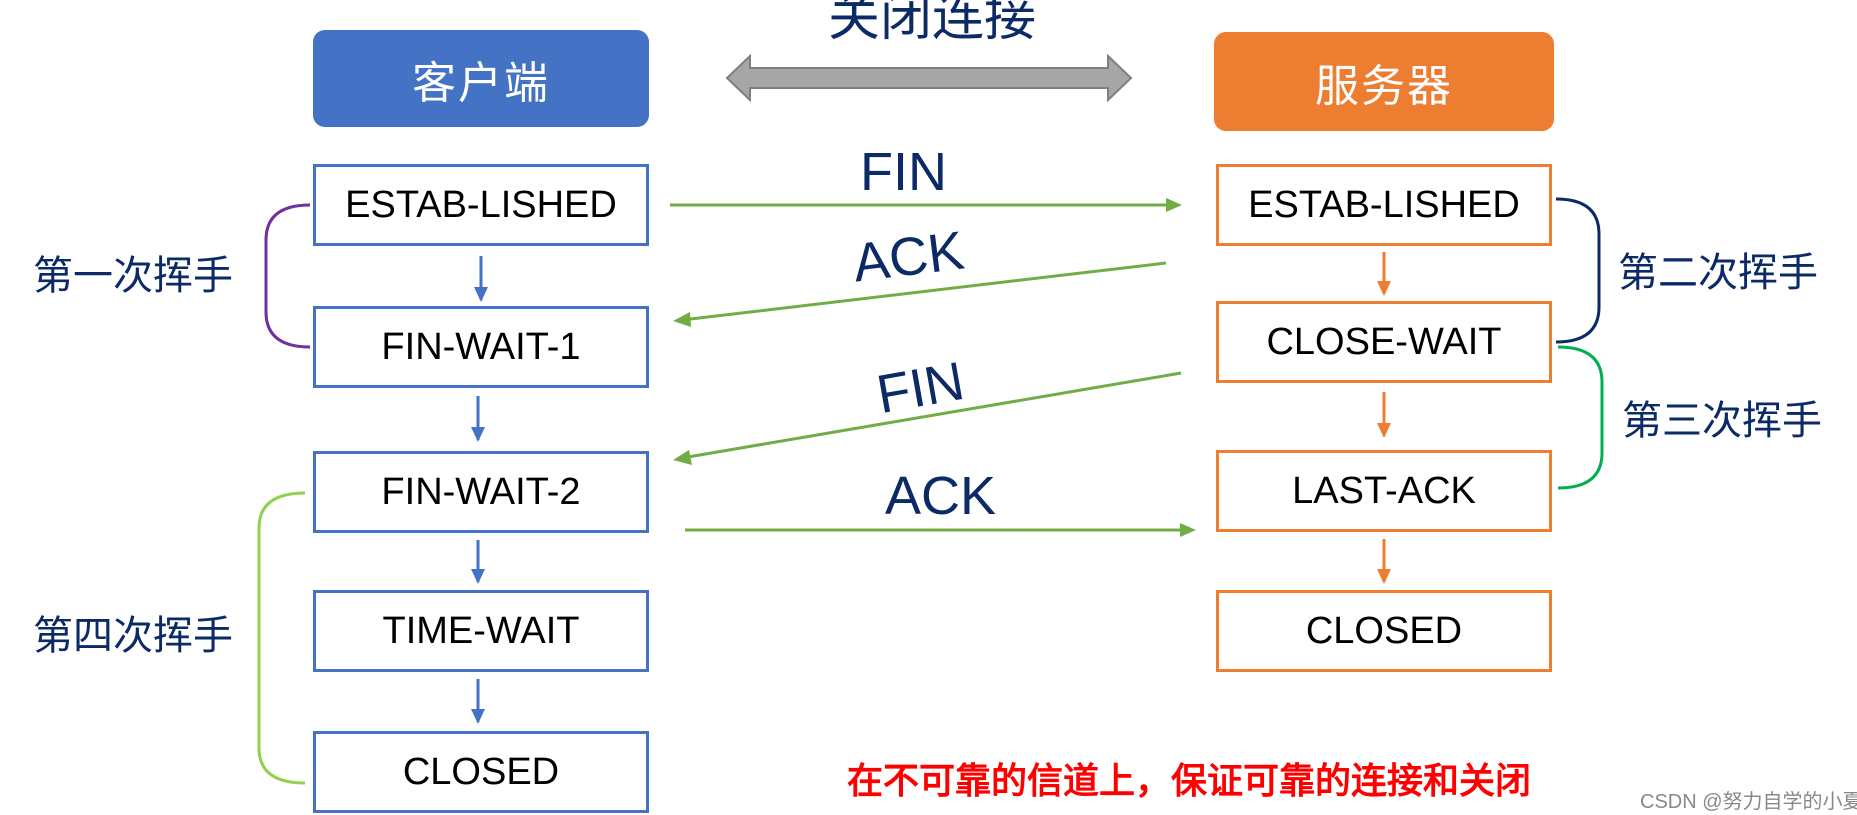  Describe the element at coordinates (1748, 802) in the screenshot. I see `watermark: CSDN @努力自学的小夏` at that location.